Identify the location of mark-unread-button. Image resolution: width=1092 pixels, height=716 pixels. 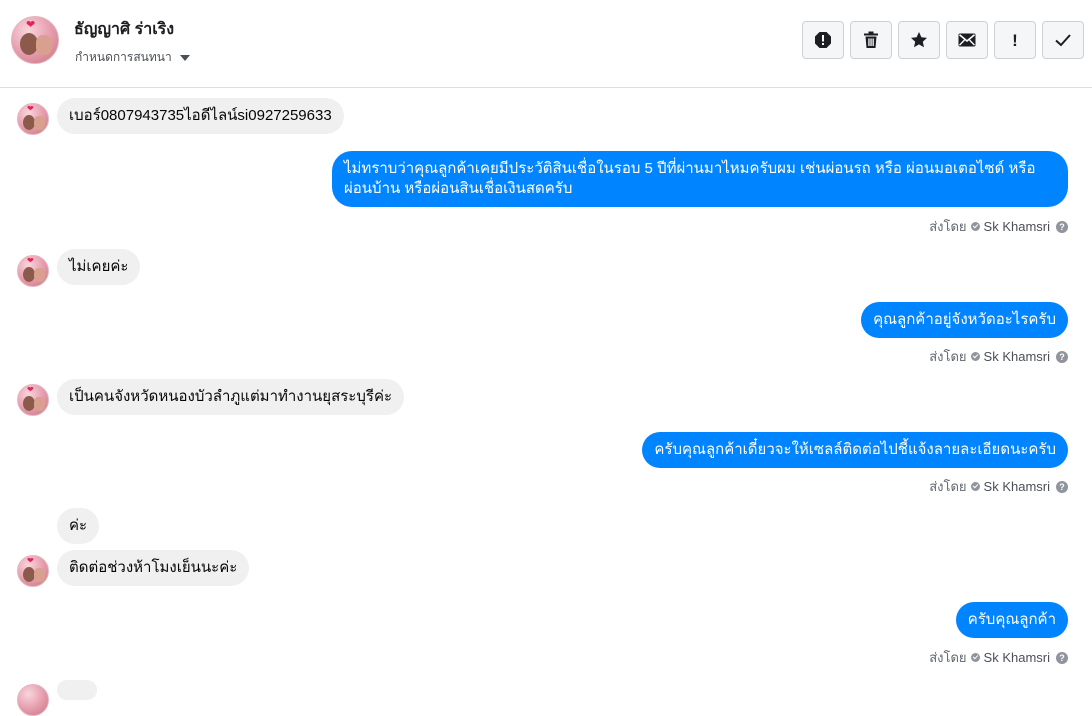
(967, 40).